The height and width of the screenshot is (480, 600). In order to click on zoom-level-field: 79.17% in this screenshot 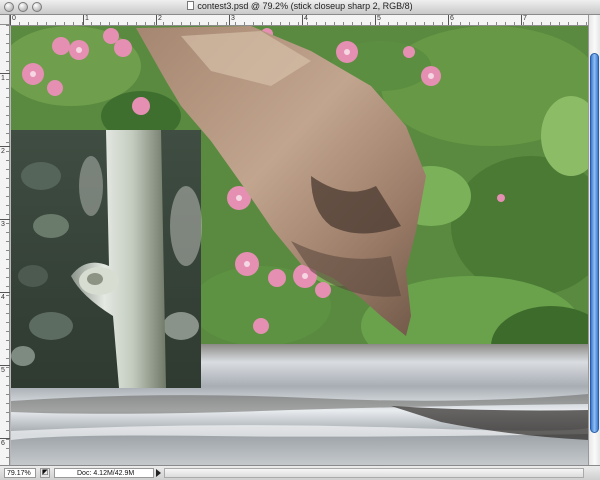, I will do `click(20, 473)`.